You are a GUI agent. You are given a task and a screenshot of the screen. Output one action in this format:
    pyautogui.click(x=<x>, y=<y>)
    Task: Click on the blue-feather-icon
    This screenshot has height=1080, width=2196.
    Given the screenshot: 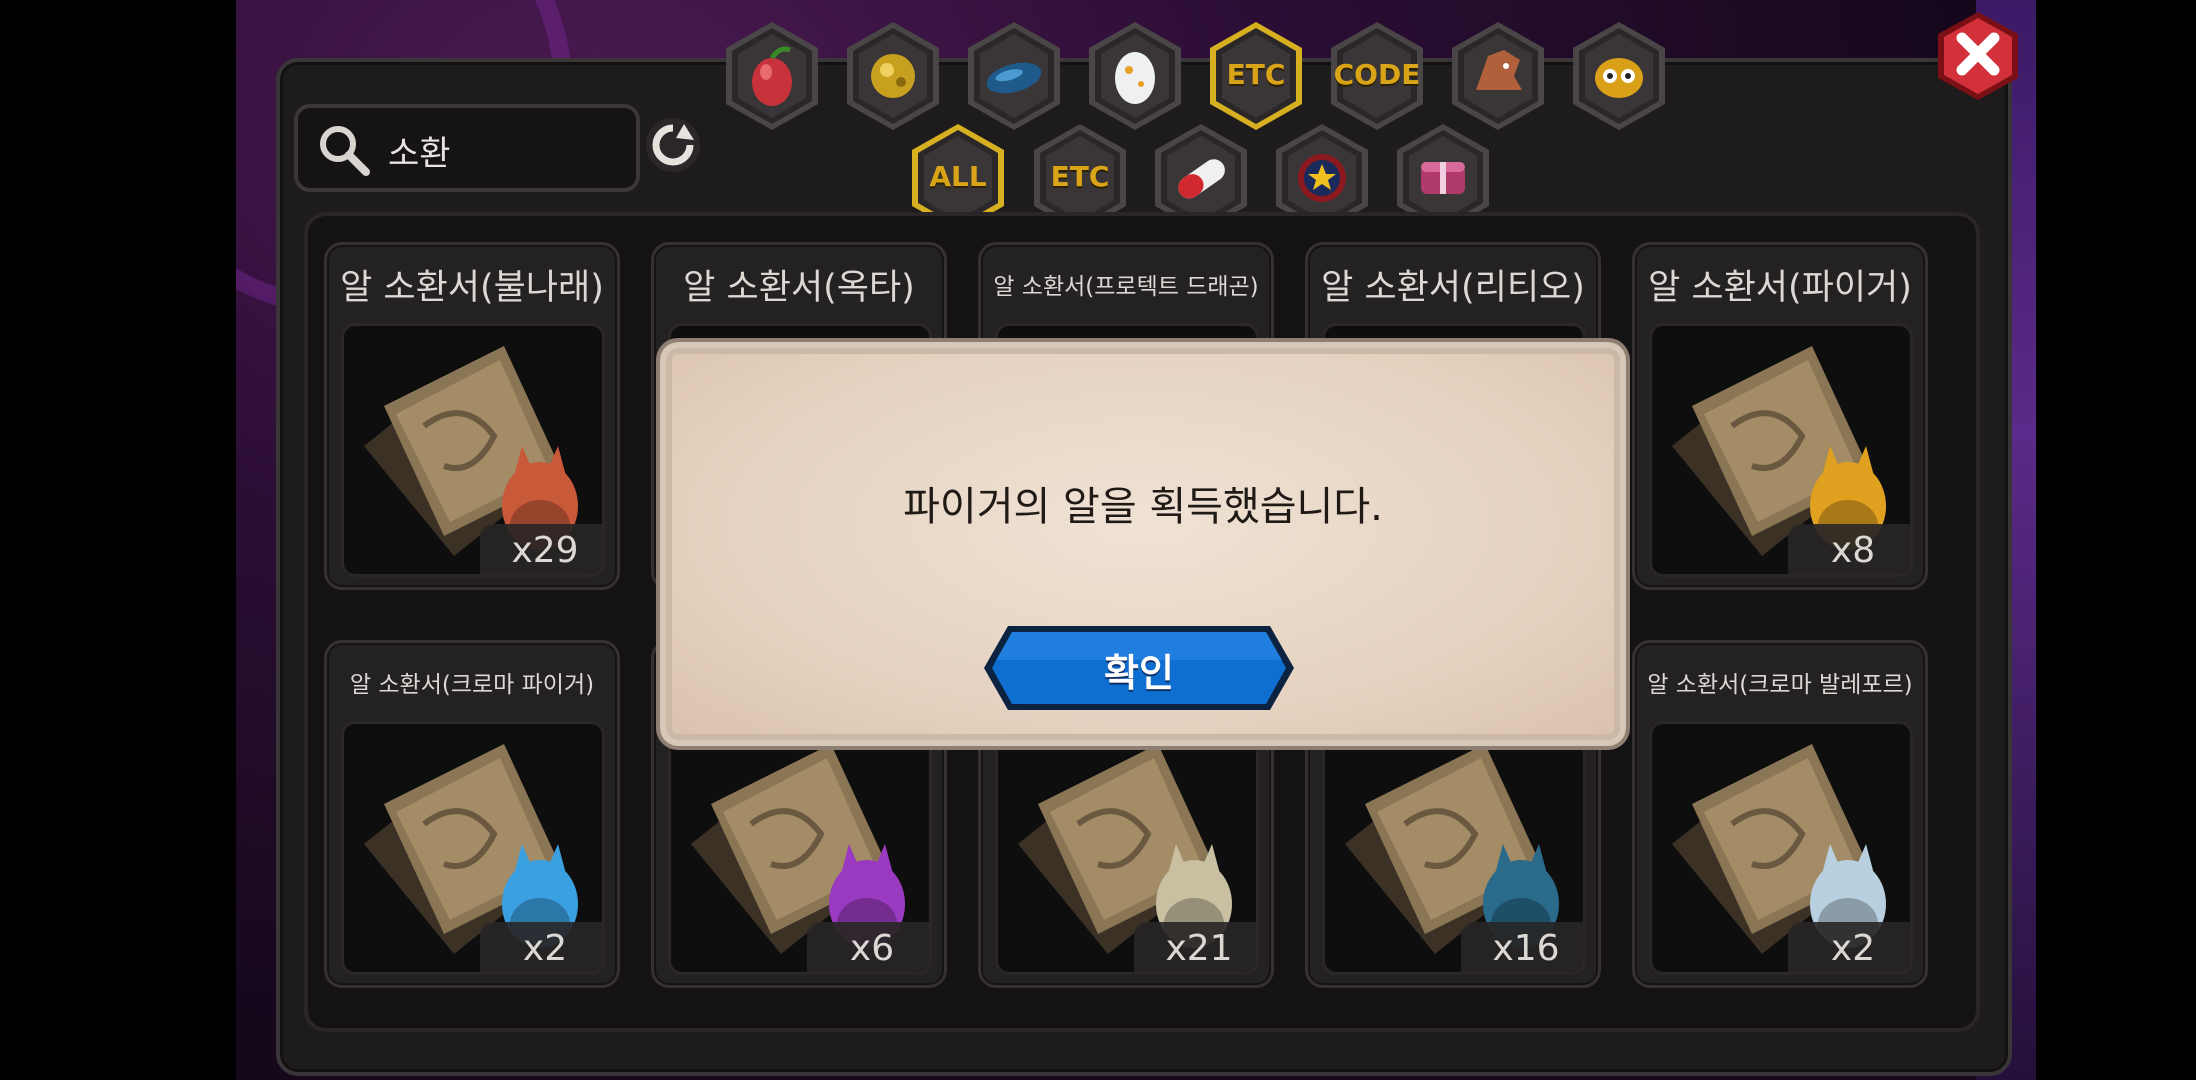 What is the action you would take?
    pyautogui.click(x=1014, y=76)
    